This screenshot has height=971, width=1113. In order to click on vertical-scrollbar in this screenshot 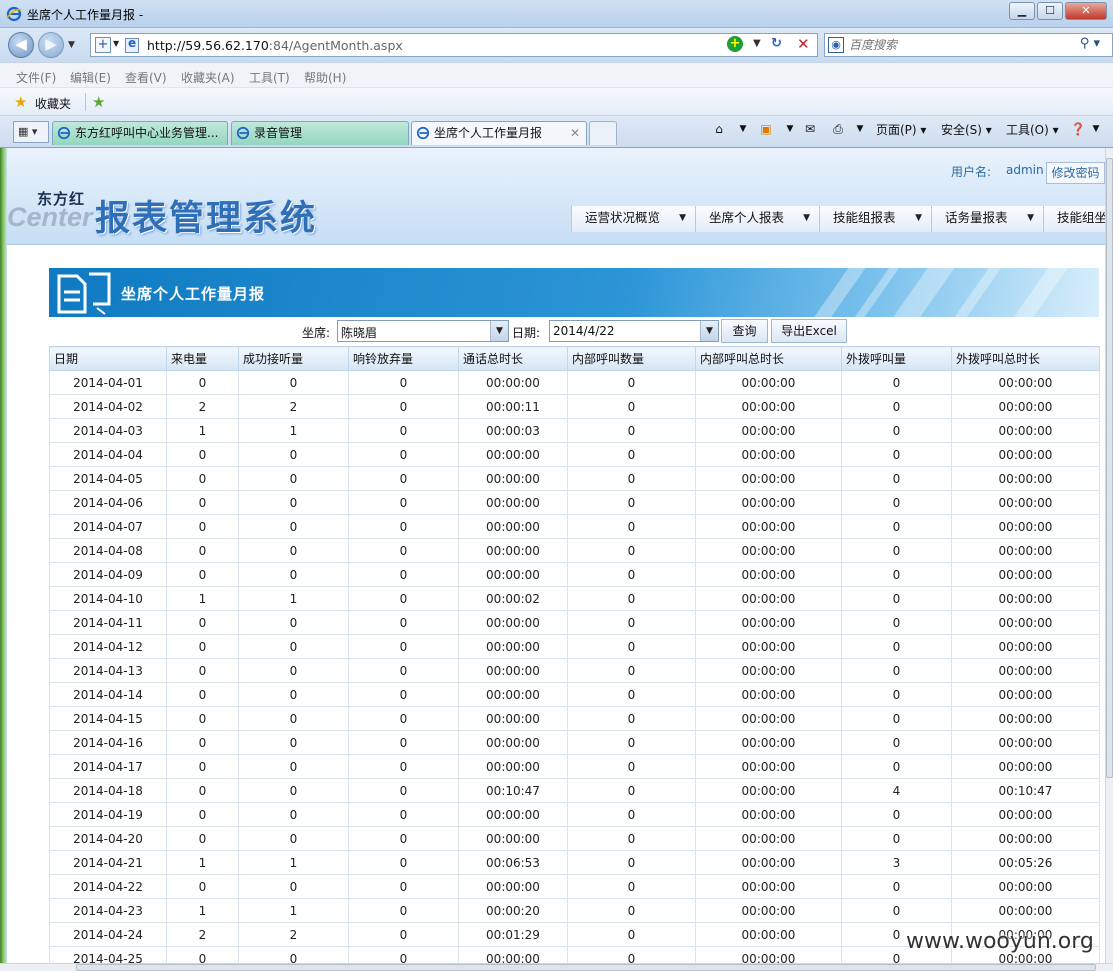, I will do `click(1109, 555)`.